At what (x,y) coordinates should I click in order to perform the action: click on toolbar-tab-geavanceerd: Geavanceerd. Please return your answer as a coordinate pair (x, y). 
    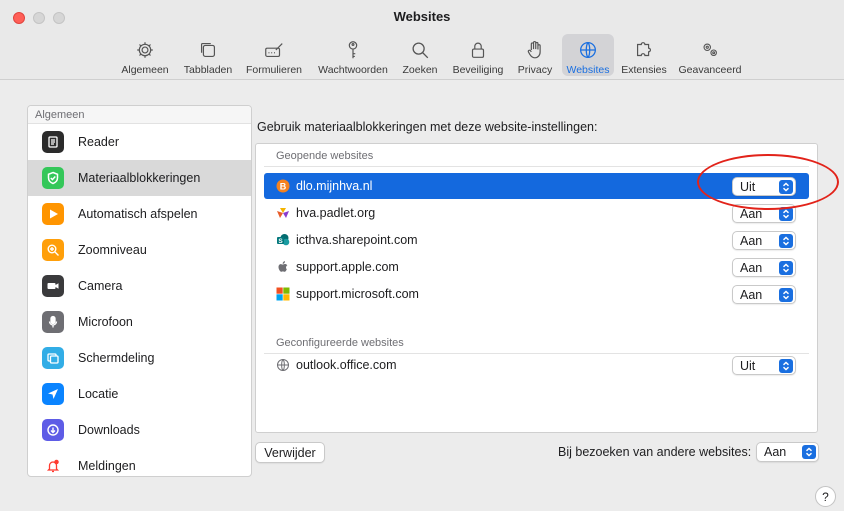
    Looking at the image, I should click on (710, 55).